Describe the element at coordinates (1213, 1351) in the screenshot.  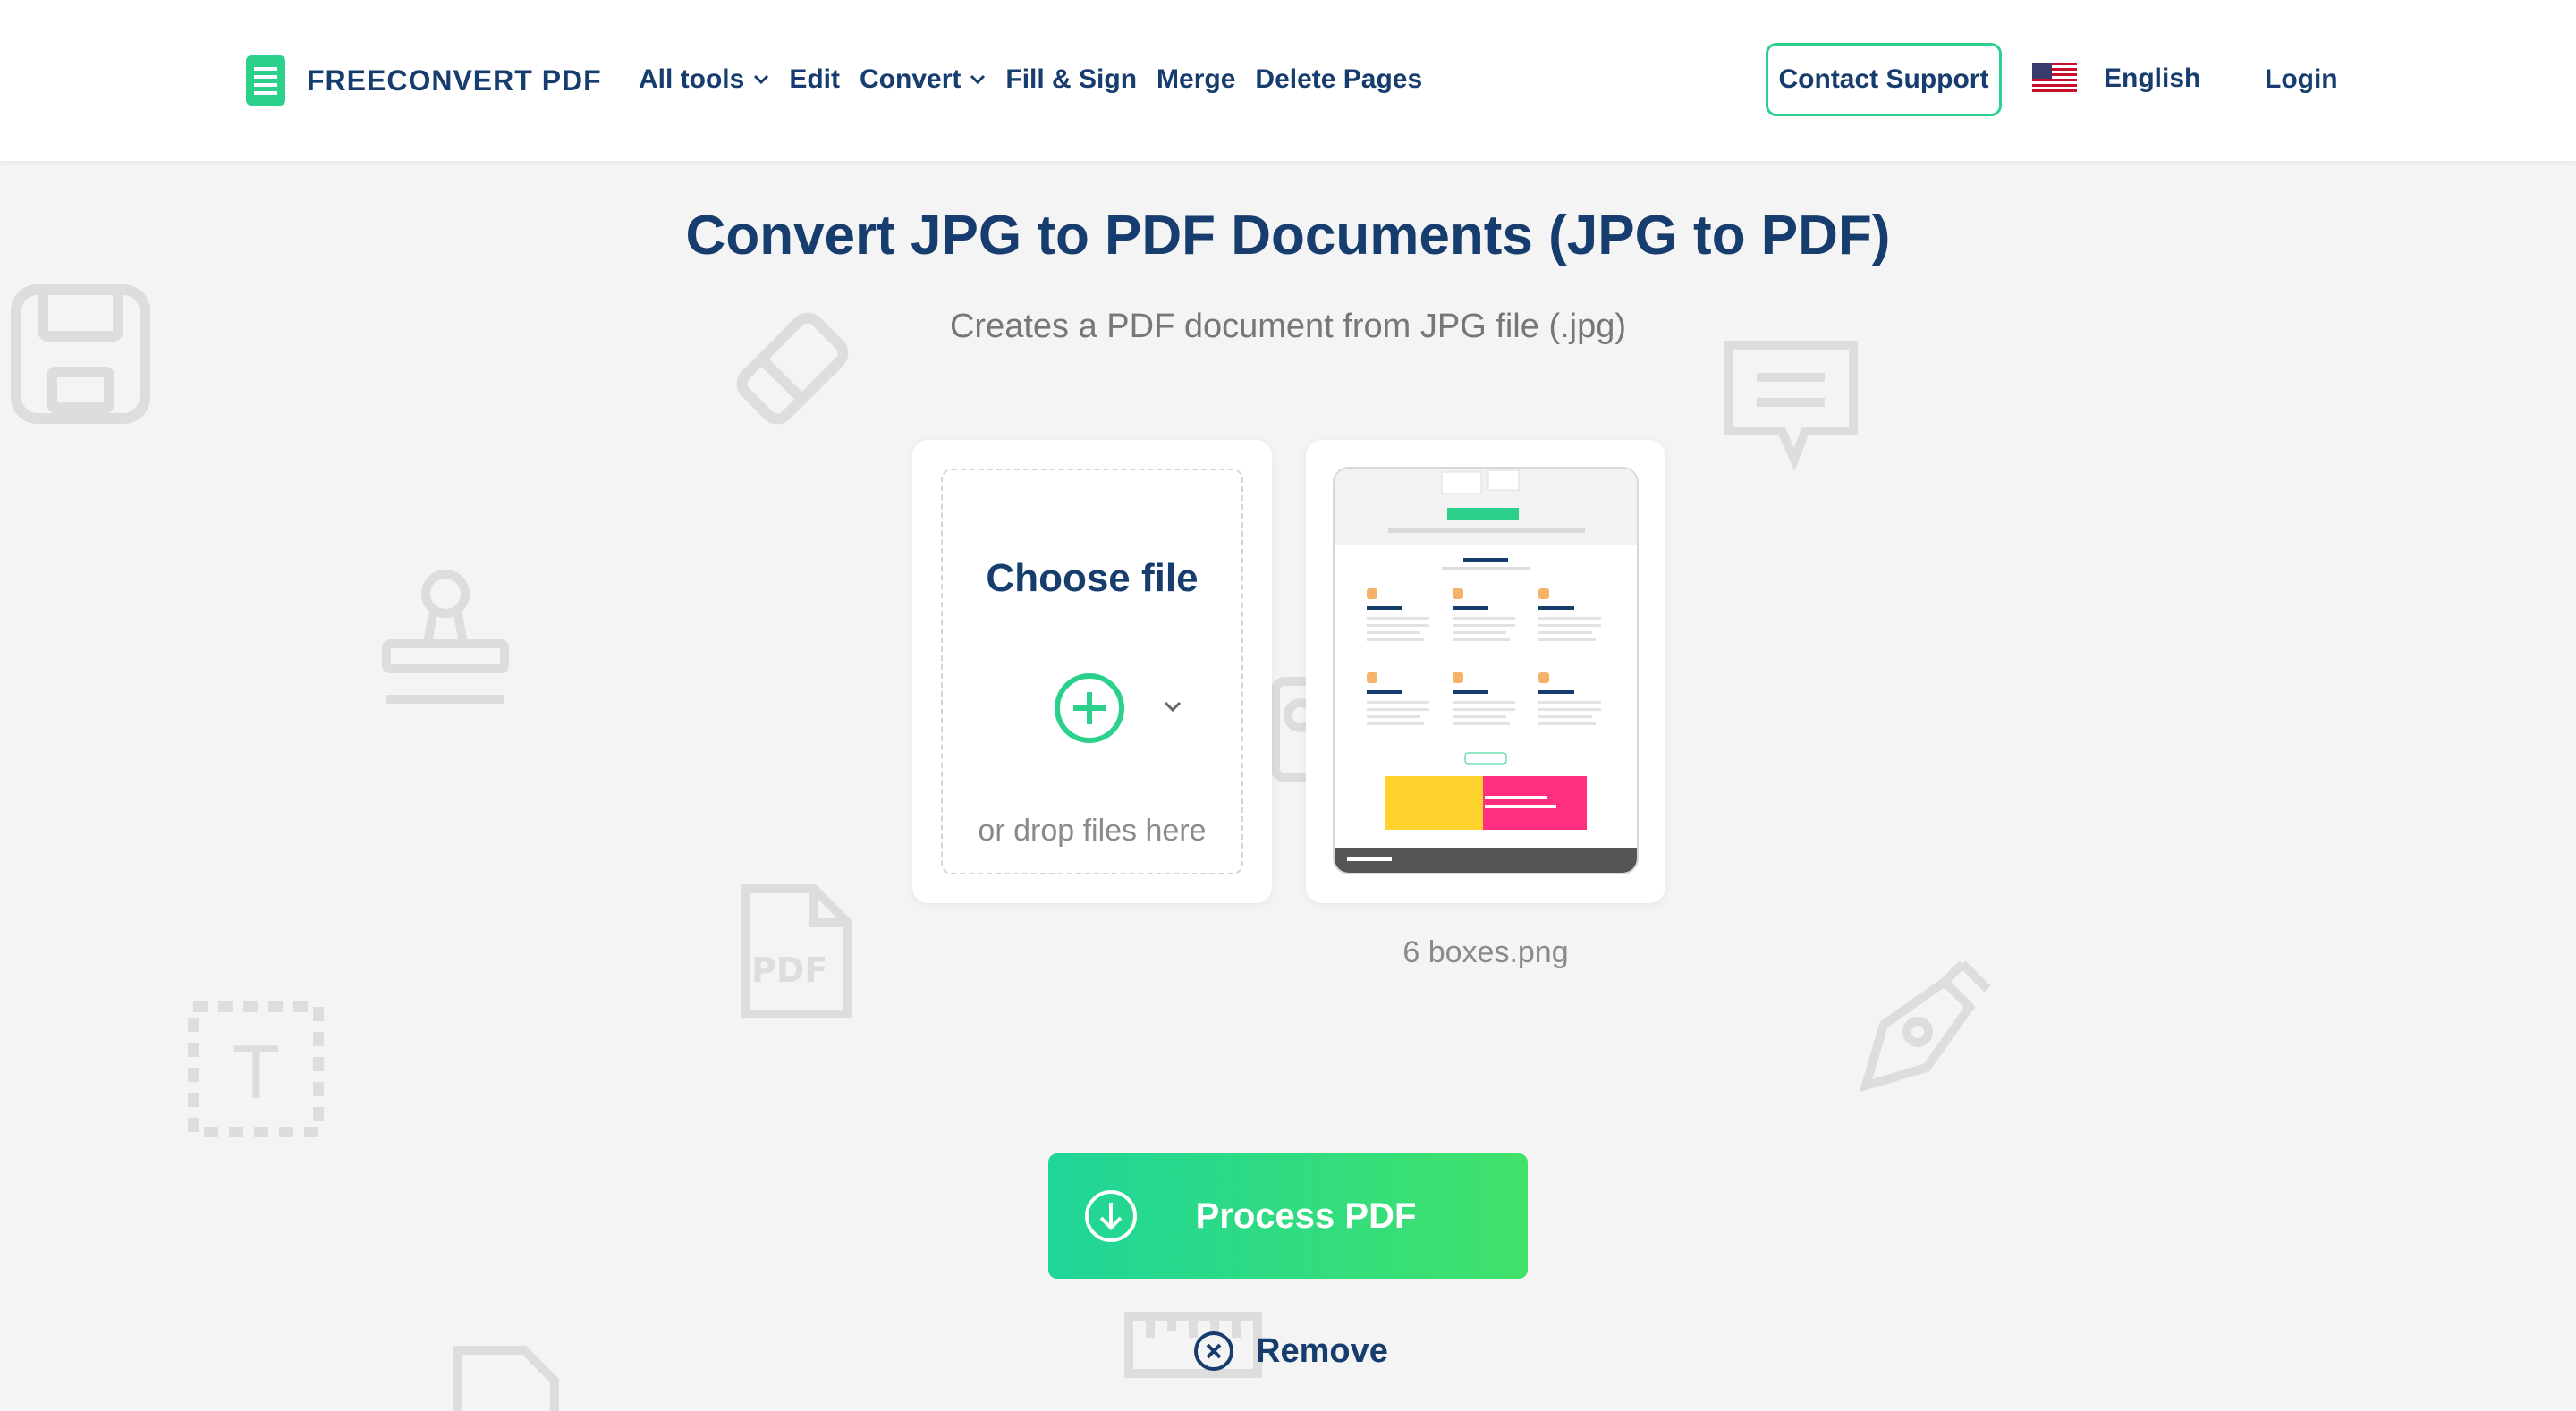
I see `close-circle-icon` at that location.